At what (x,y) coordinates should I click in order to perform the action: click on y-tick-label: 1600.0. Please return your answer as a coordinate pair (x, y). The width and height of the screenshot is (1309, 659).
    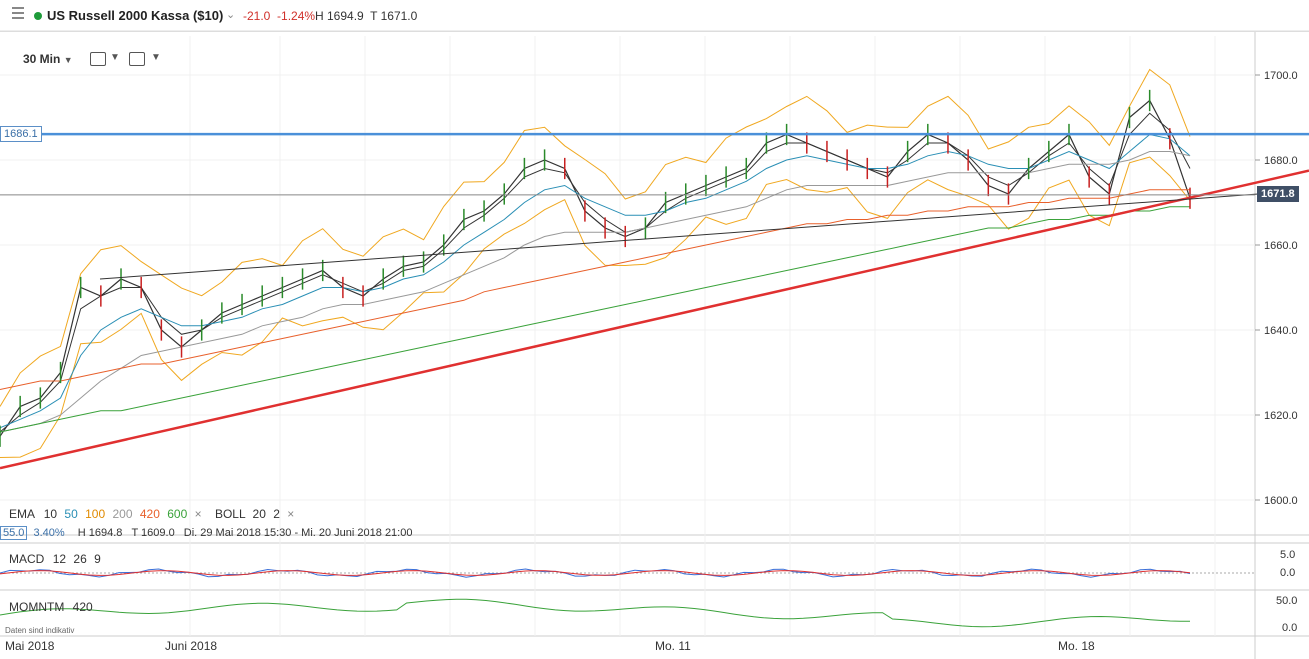
    Looking at the image, I should click on (1281, 501).